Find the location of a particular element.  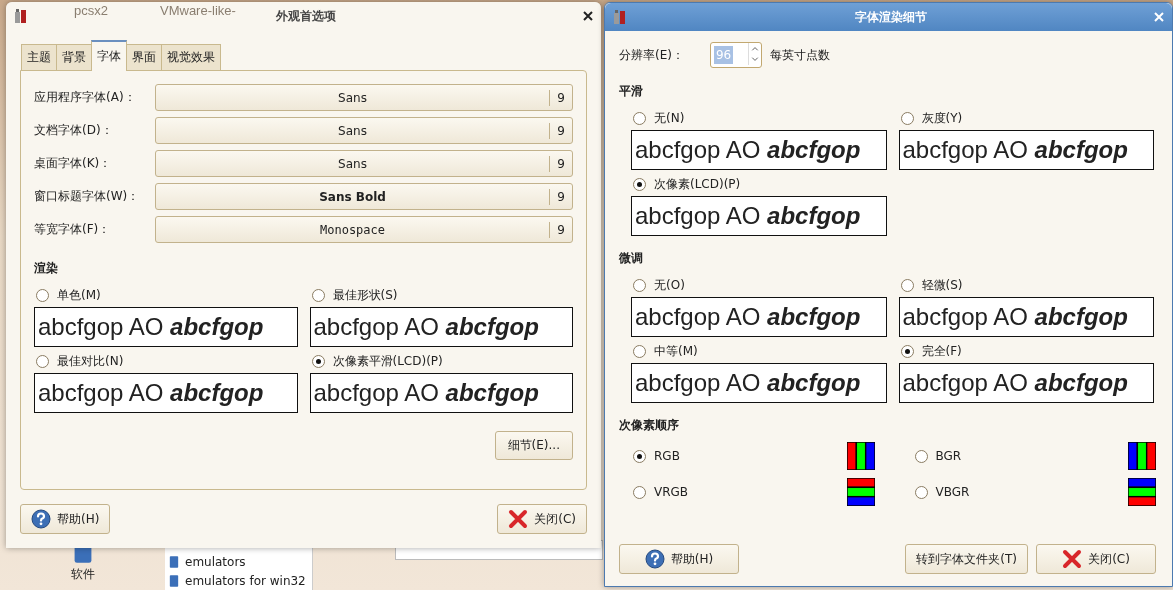

font-label: 应用程序字体(A)： is located at coordinates (85, 97).